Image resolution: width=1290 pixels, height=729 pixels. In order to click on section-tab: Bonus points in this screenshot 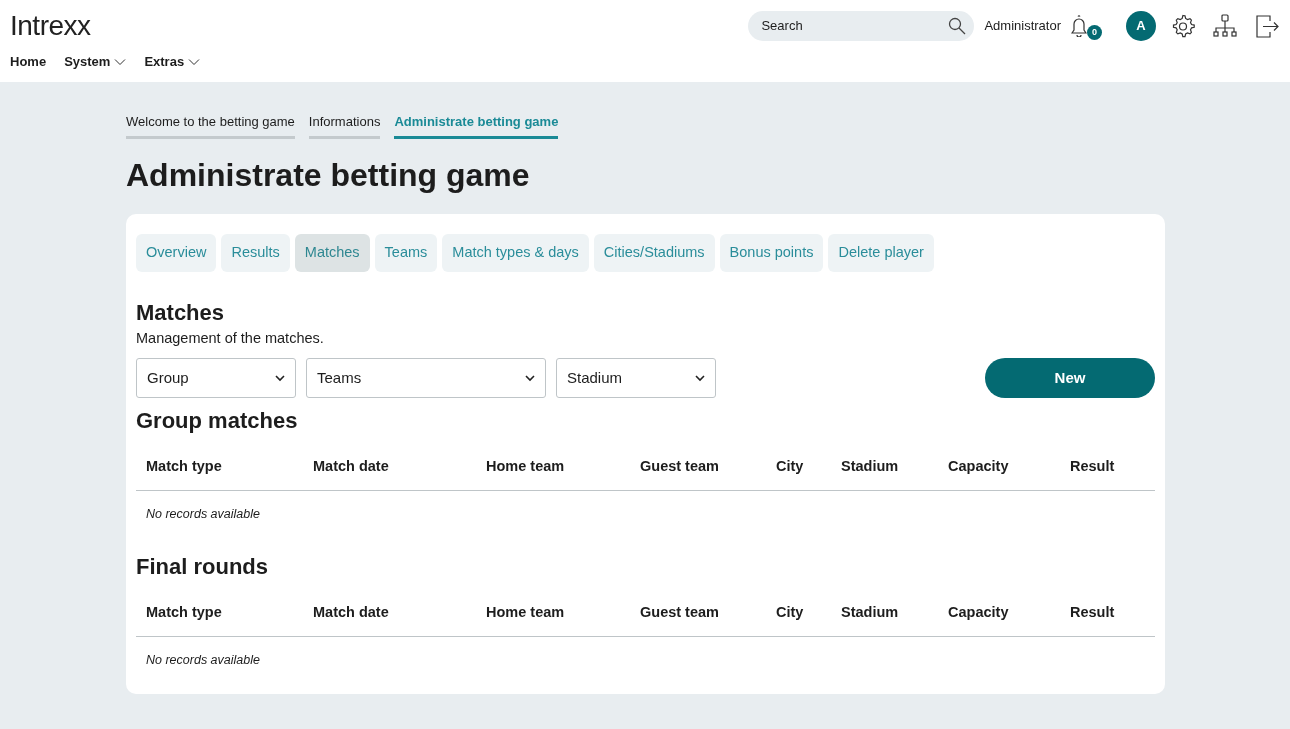, I will do `click(771, 252)`.